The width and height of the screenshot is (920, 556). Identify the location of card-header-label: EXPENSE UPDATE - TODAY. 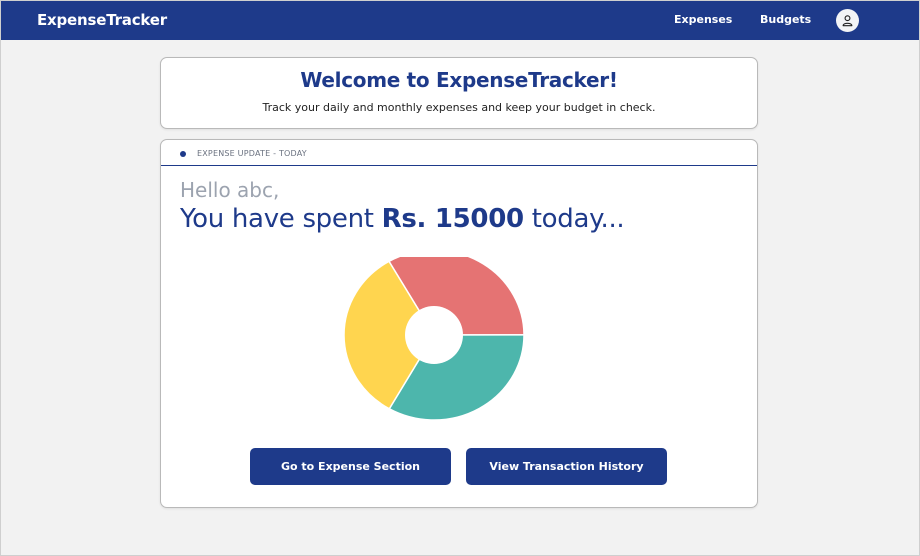
(252, 153).